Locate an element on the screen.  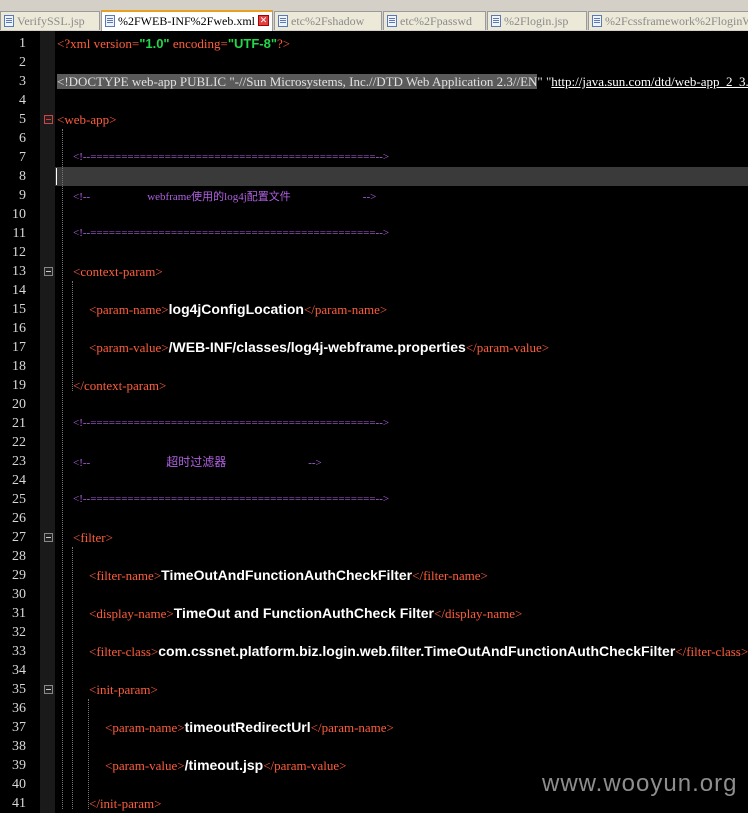
tab-label: %2Flogin.jsp is located at coordinates (536, 21).